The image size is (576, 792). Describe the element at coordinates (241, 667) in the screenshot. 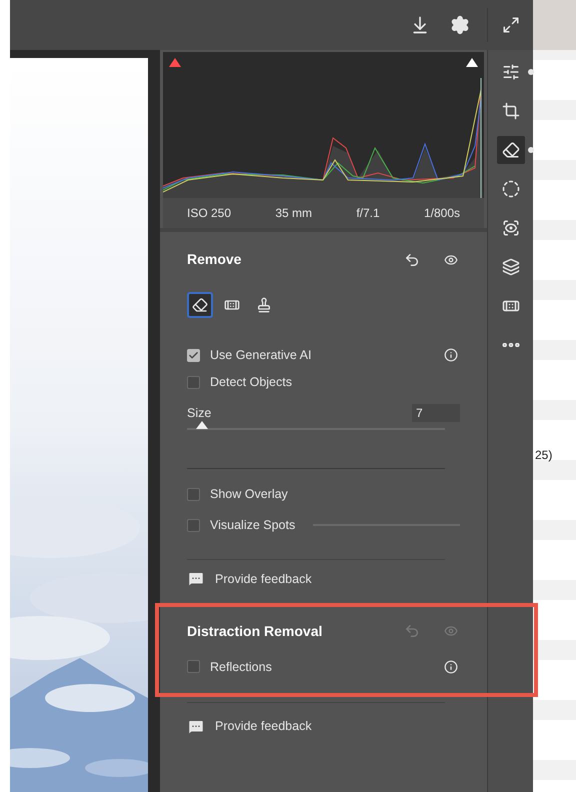

I see `option-label: Reflections` at that location.